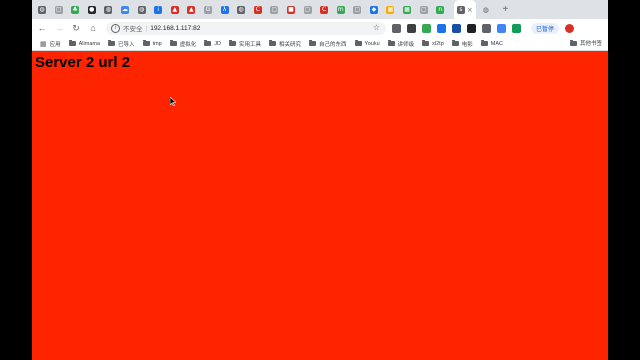 This screenshot has height=360, width=640. What do you see at coordinates (491, 43) in the screenshot?
I see `bookmark-item: MAC` at bounding box center [491, 43].